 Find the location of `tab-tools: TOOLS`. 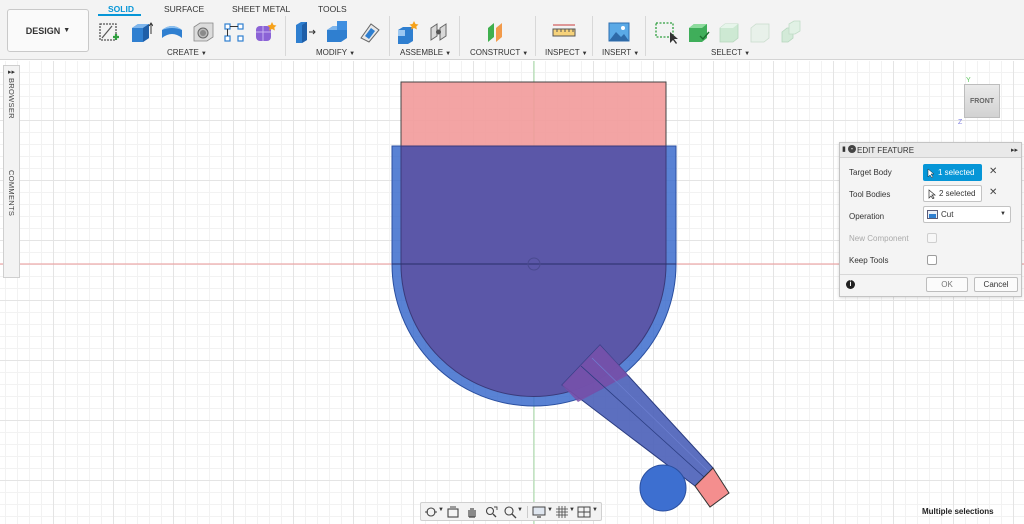

tab-tools: TOOLS is located at coordinates (332, 9).